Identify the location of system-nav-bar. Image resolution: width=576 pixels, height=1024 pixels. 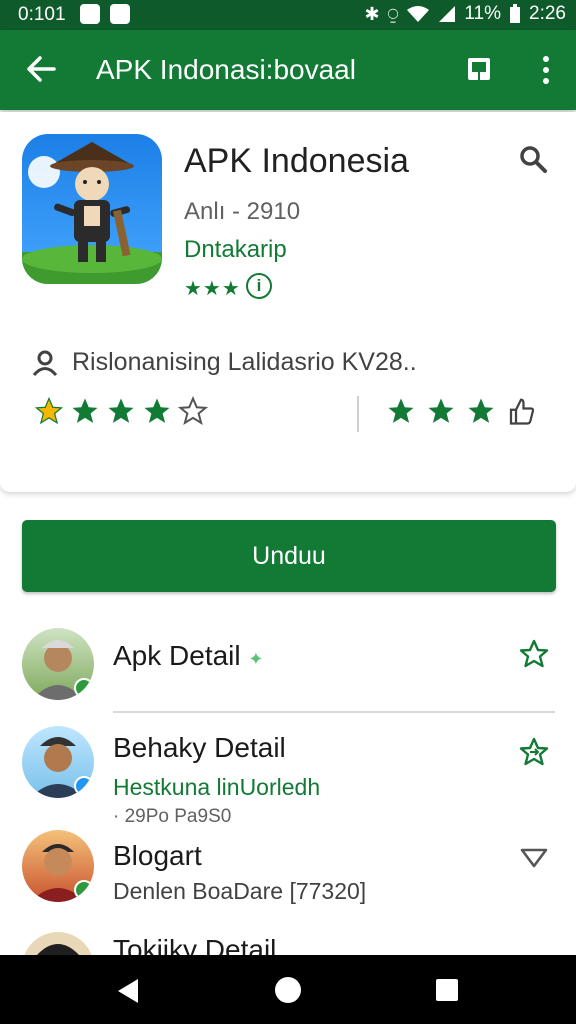
(288, 989).